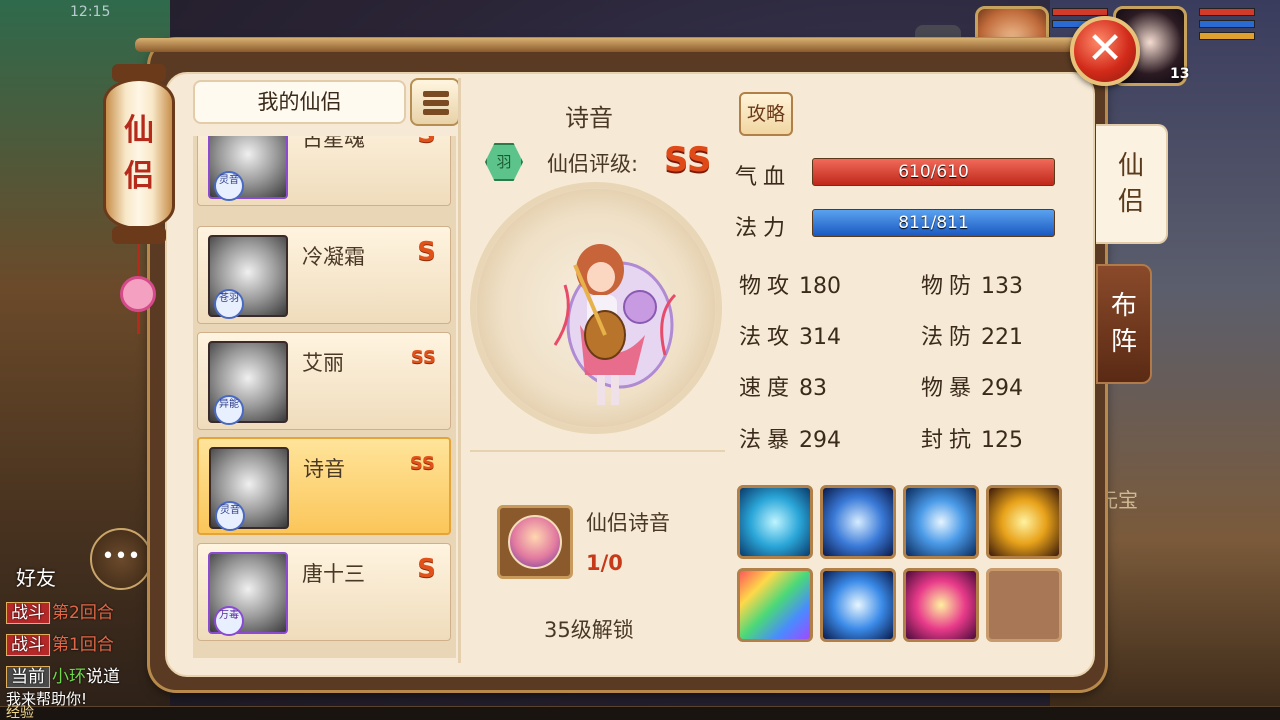  What do you see at coordinates (775, 522) in the screenshot?
I see `music-note-skill-icon` at bounding box center [775, 522].